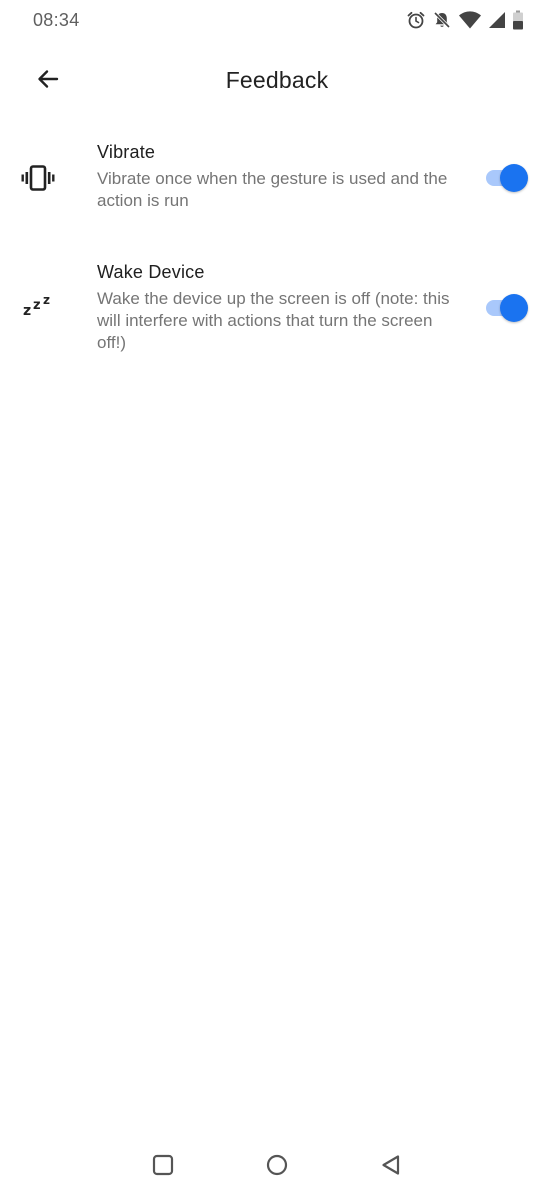 Image resolution: width=554 pixels, height=1200 pixels. What do you see at coordinates (442, 20) in the screenshot?
I see `bell-off-icon` at bounding box center [442, 20].